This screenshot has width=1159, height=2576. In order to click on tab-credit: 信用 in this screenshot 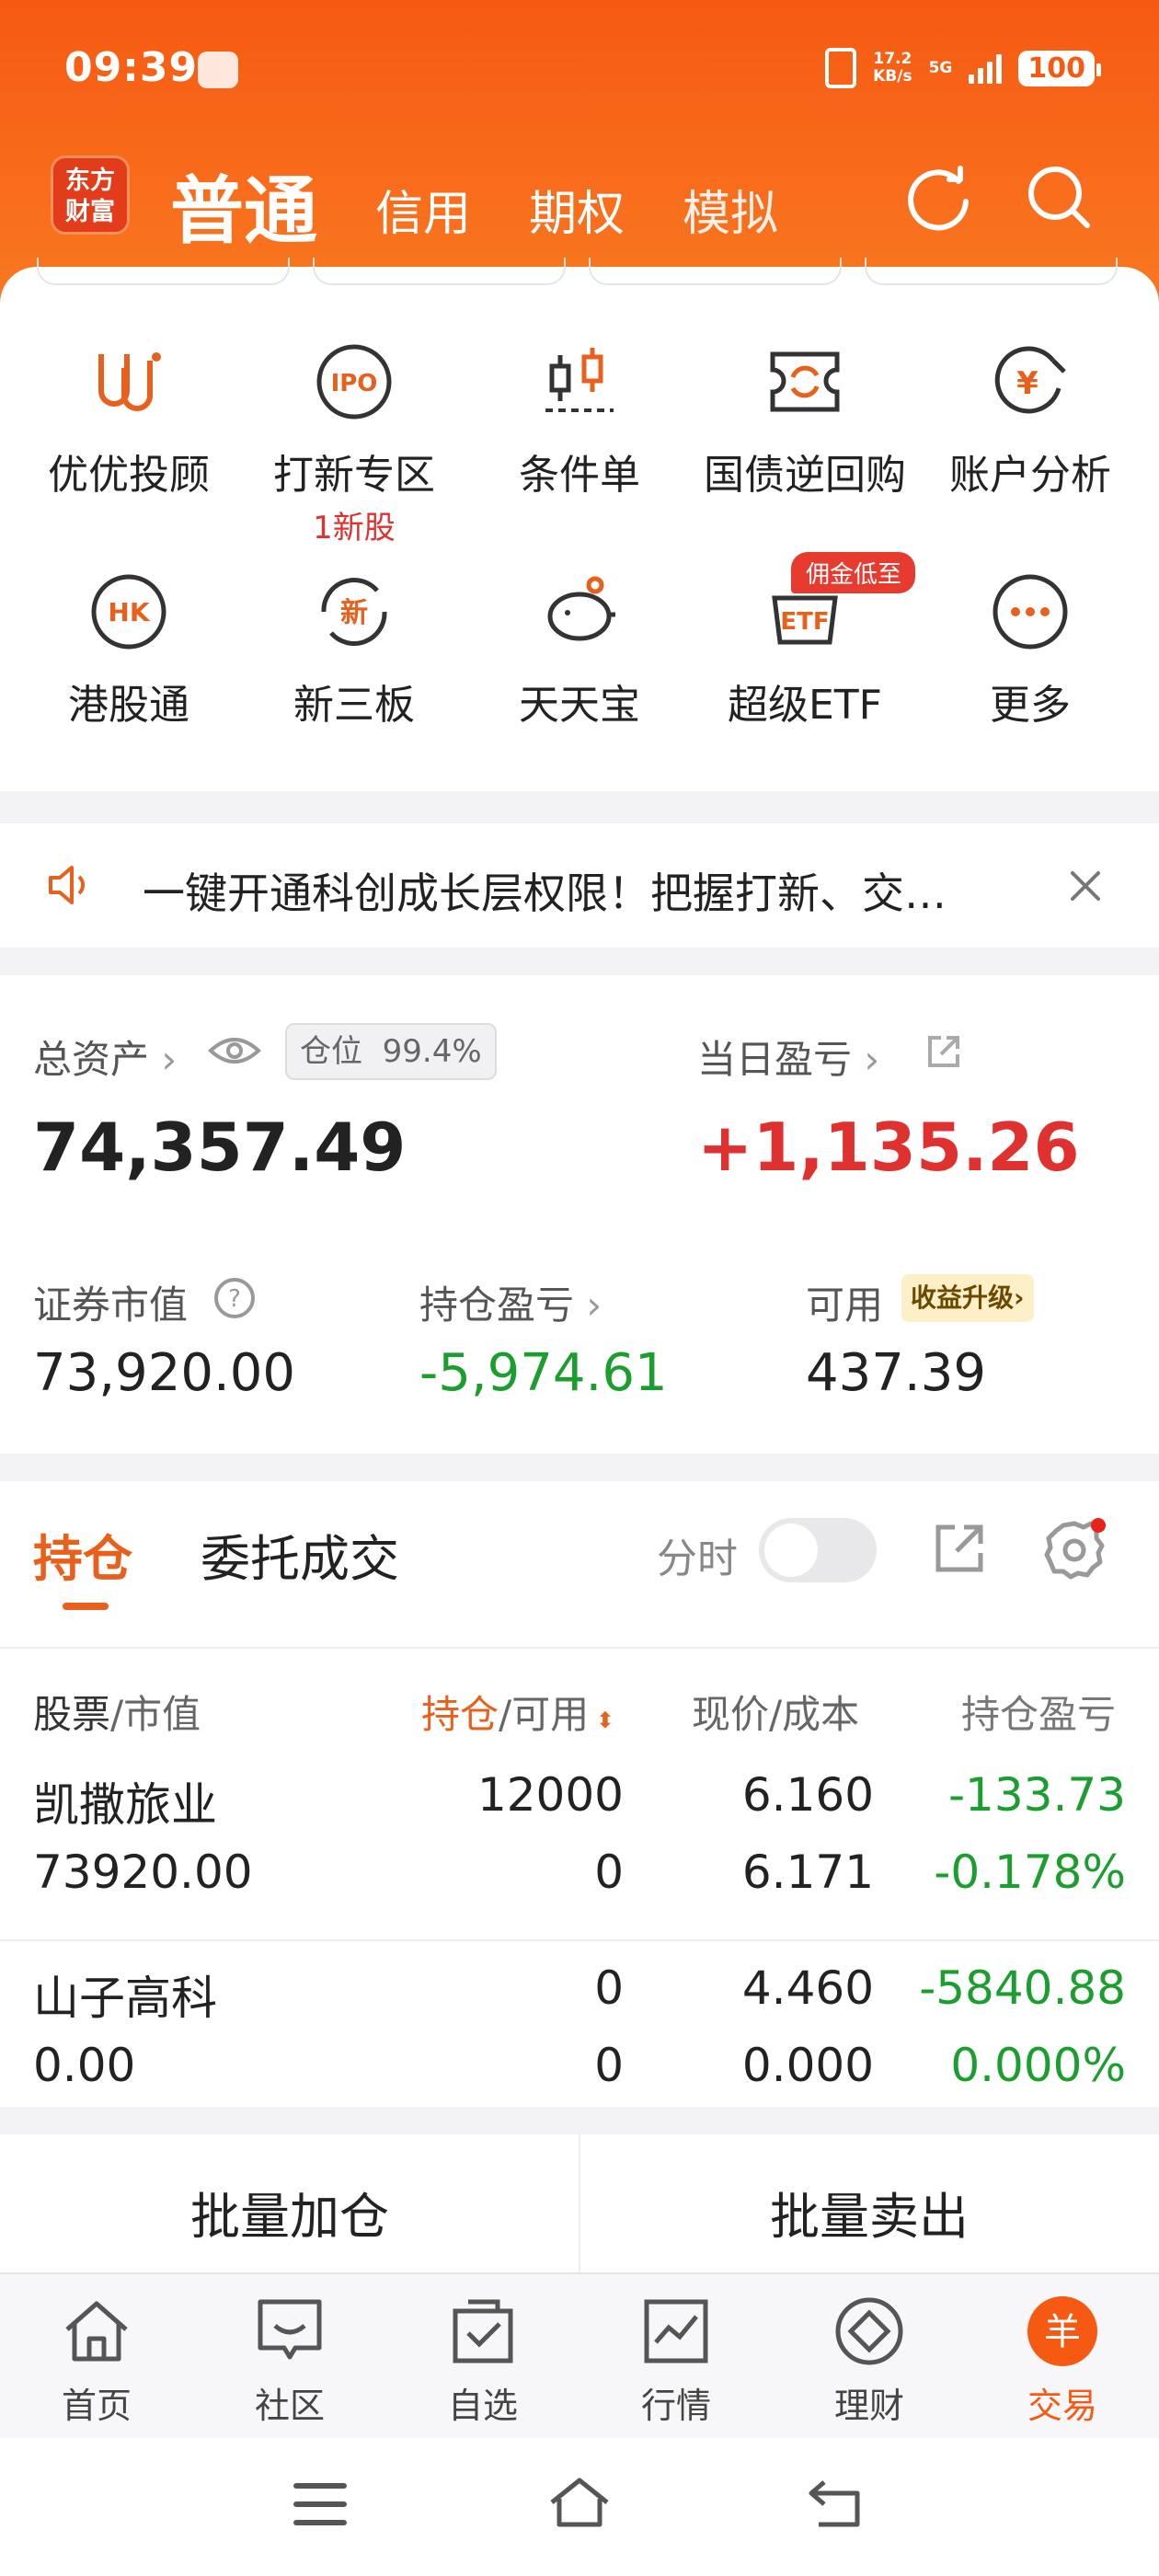, I will do `click(423, 209)`.